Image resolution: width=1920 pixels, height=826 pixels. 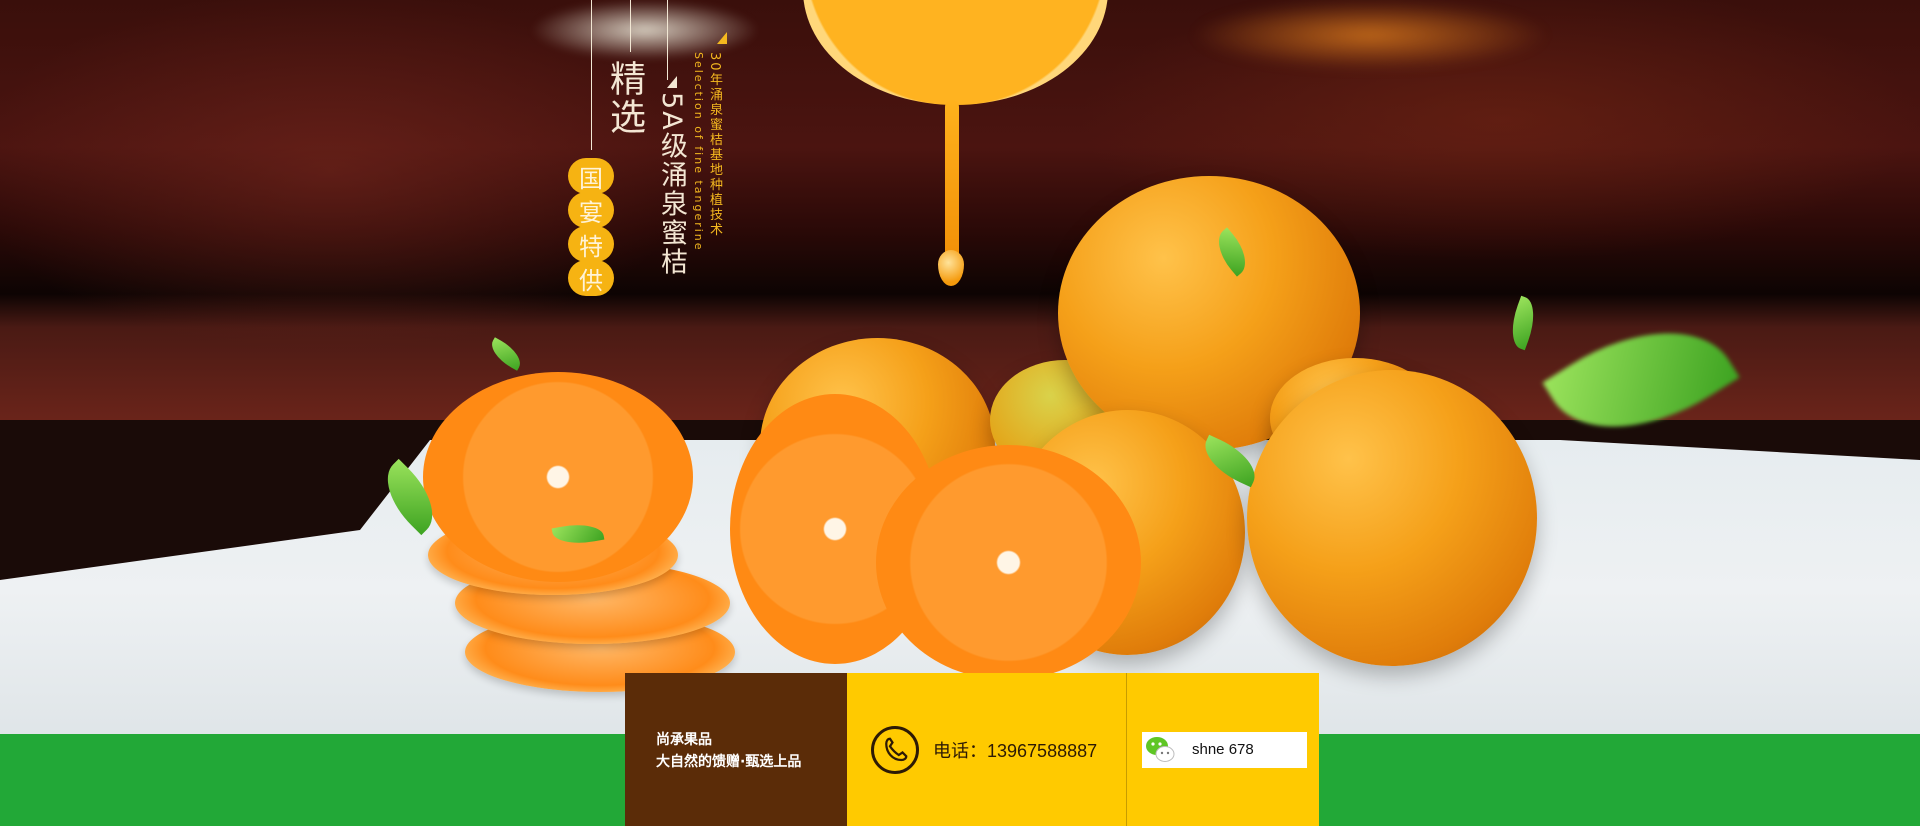 I want to click on brand-panel: 尚承果品 大自然的馈赠·甄选上品, so click(x=736, y=749).